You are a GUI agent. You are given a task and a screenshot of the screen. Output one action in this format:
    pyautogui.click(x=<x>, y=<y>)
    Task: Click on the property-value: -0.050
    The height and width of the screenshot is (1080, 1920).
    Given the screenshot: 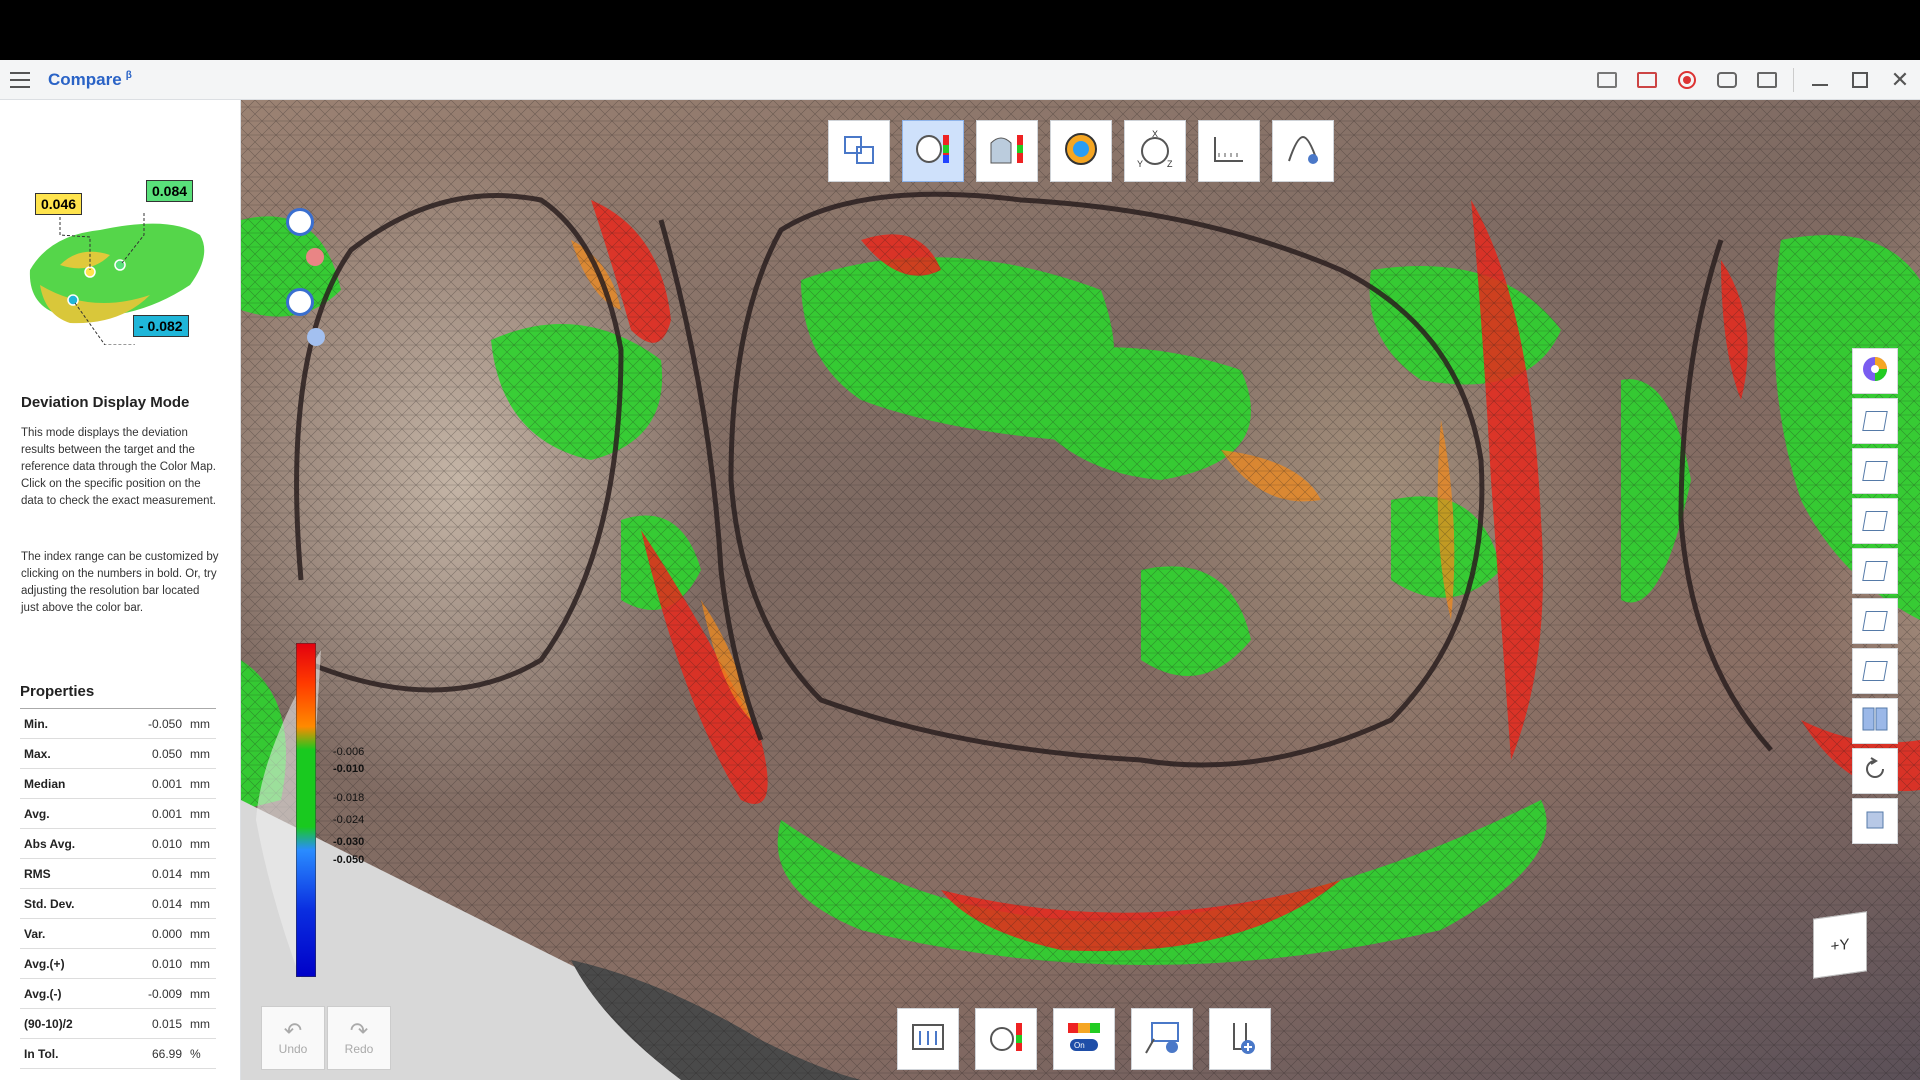 What is the action you would take?
    pyautogui.click(x=164, y=723)
    